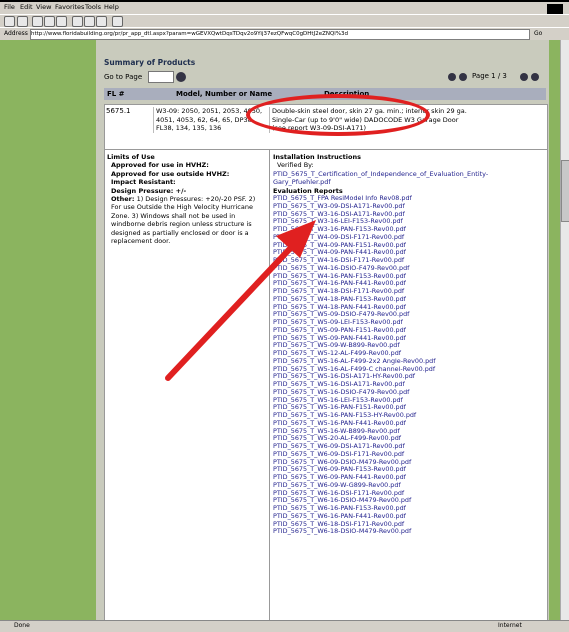 This screenshot has width=569, height=632. Describe the element at coordinates (101, 21) in the screenshot. I see `history-icon` at that location.